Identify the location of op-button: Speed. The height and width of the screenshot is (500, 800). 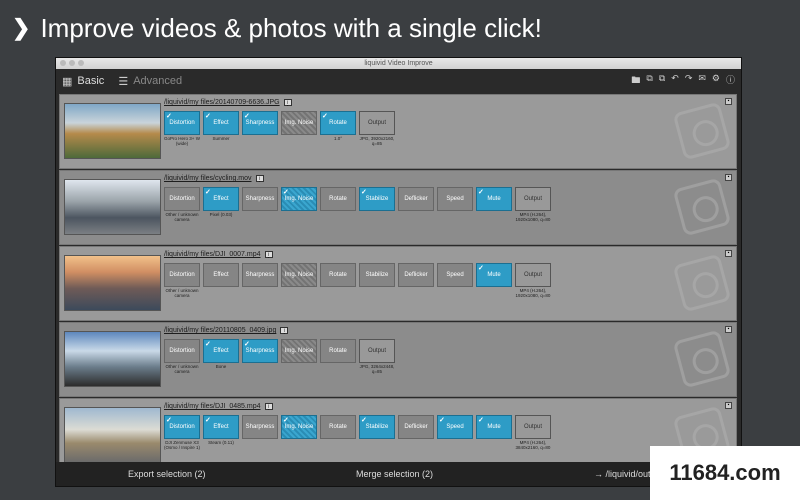
(455, 199).